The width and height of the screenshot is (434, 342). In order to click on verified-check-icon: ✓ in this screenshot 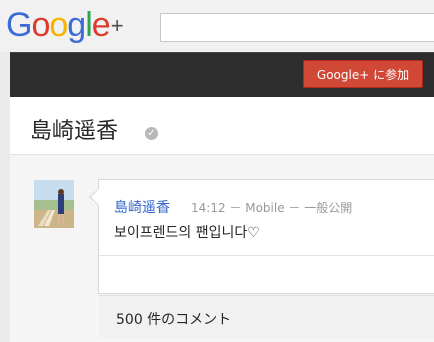, I will do `click(151, 133)`.